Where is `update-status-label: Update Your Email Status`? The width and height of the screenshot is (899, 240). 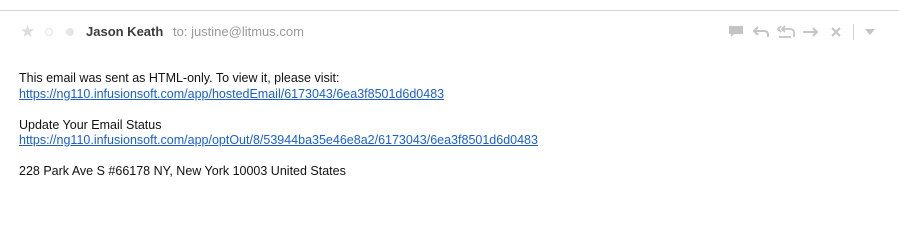 update-status-label: Update Your Email Status is located at coordinates (90, 124).